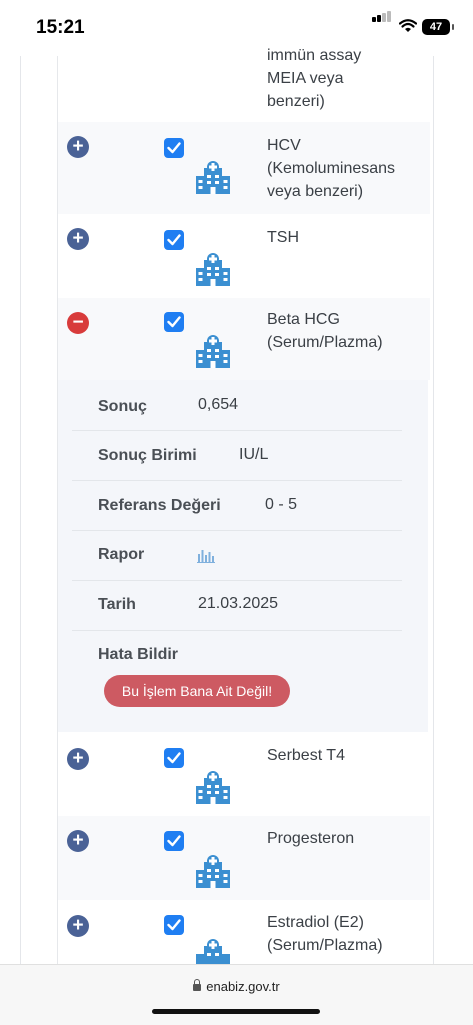  I want to click on bar-chart-icon, so click(206, 555).